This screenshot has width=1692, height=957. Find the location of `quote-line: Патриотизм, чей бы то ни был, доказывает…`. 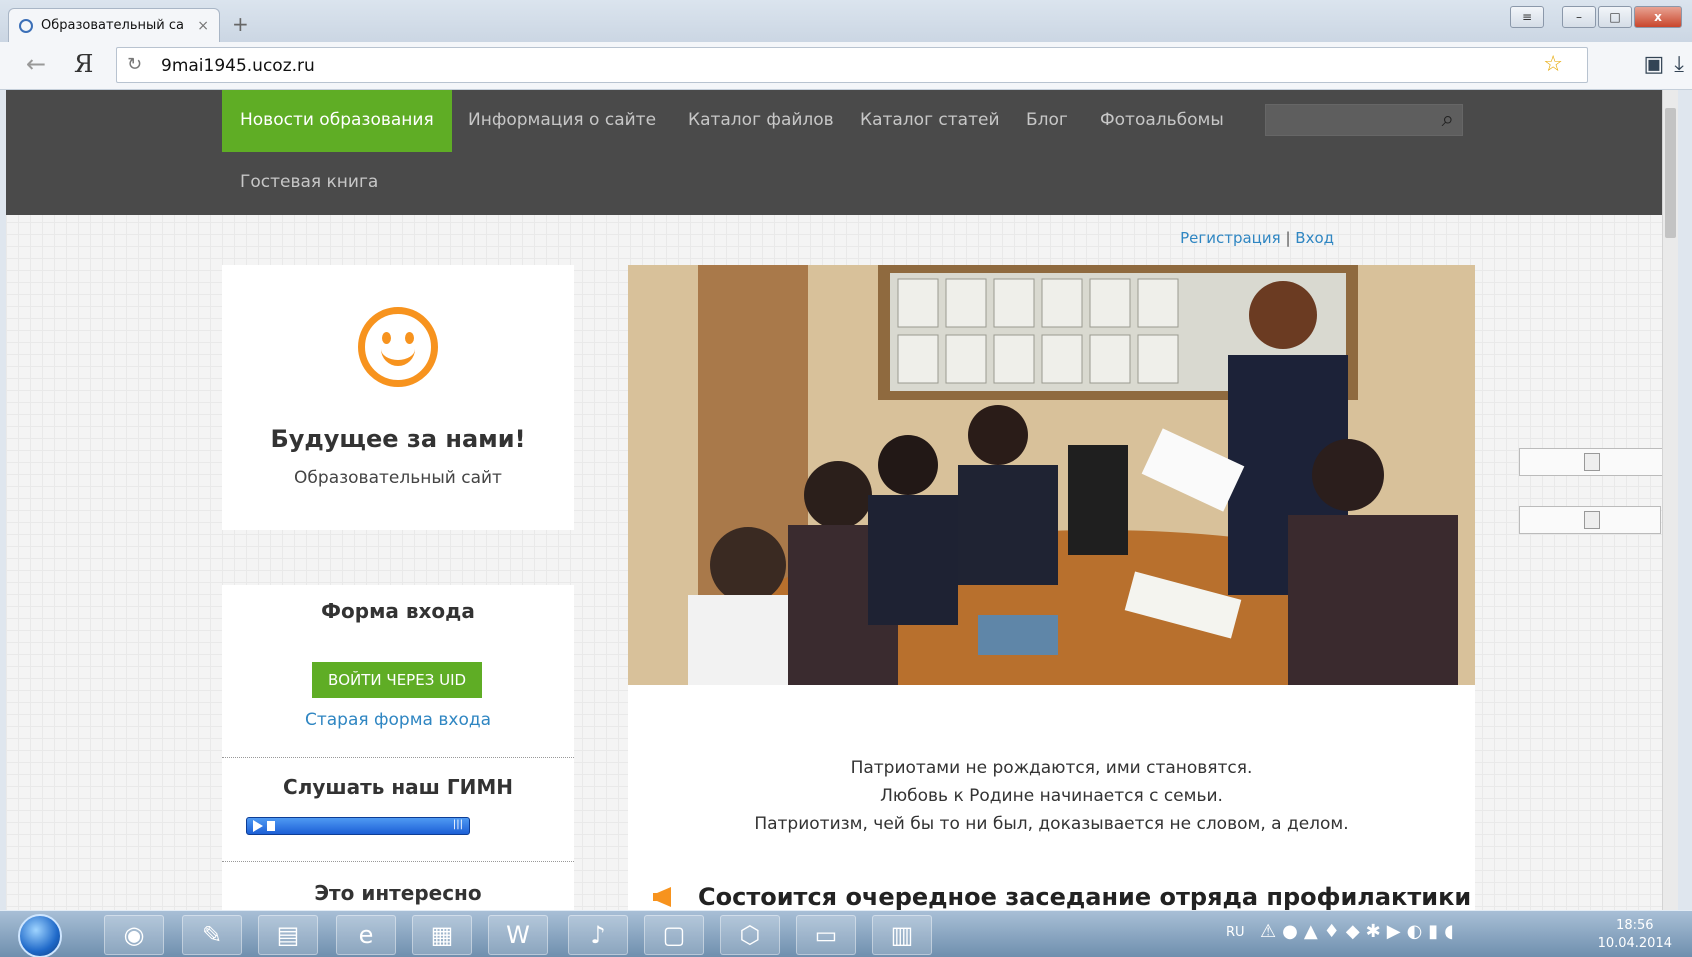

quote-line: Патриотизм, чей бы то ни был, доказывает… is located at coordinates (1051, 824).